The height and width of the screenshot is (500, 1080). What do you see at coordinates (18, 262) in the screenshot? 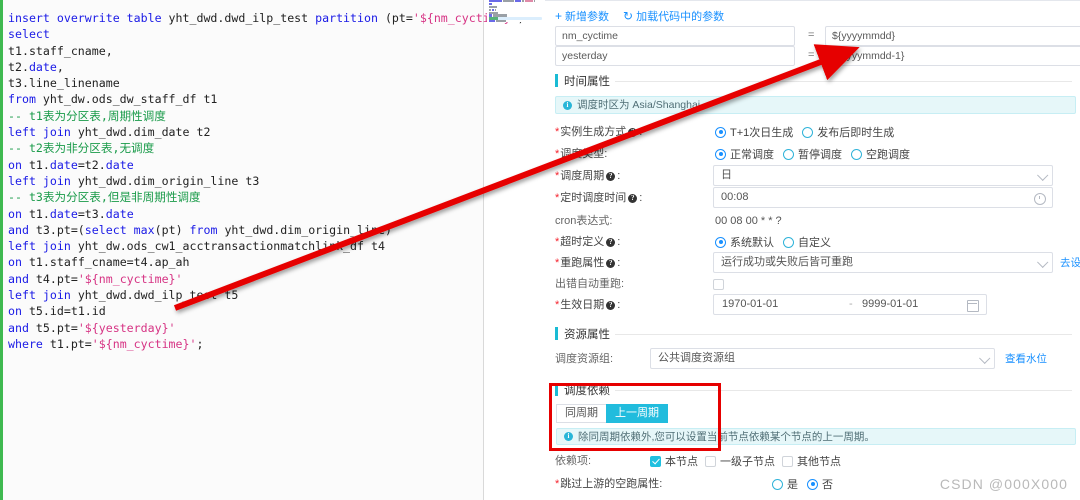
I see `code-token: on` at bounding box center [18, 262].